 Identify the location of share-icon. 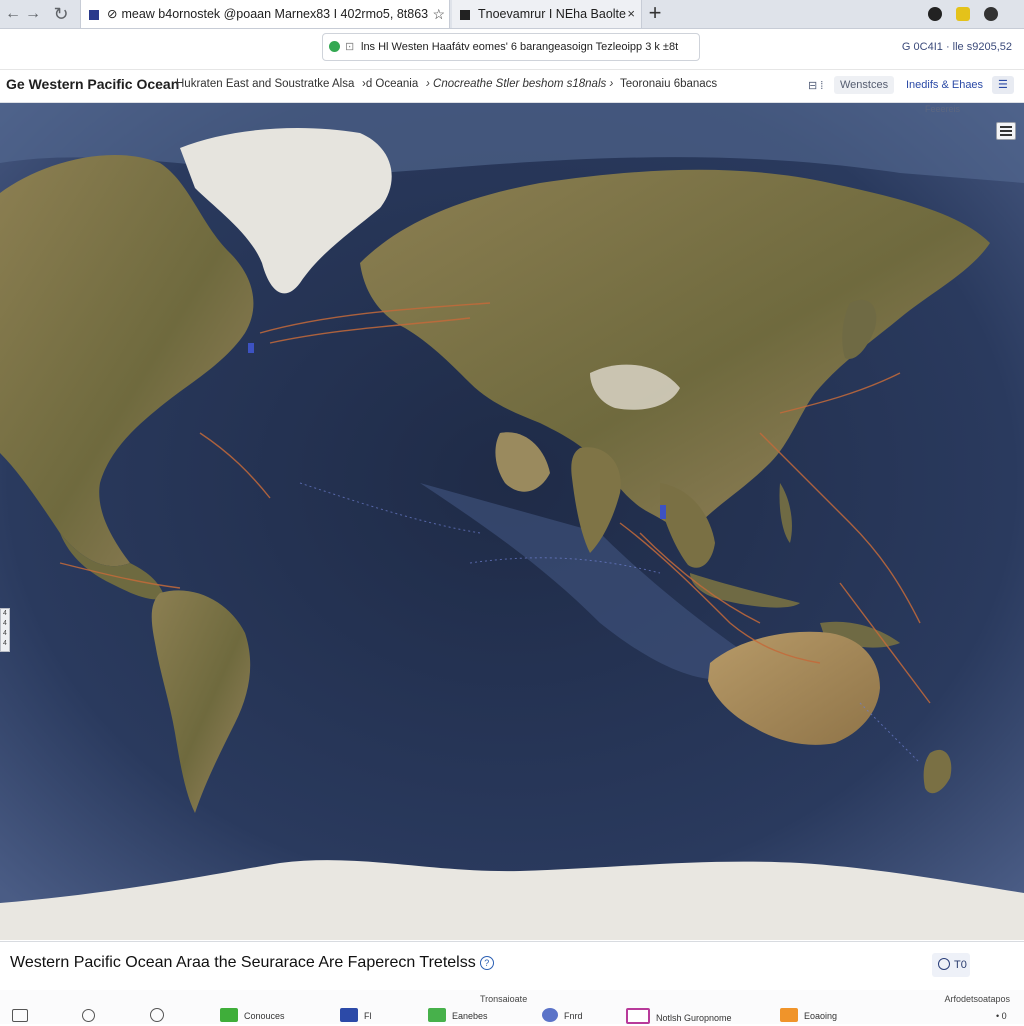
(157, 1015).